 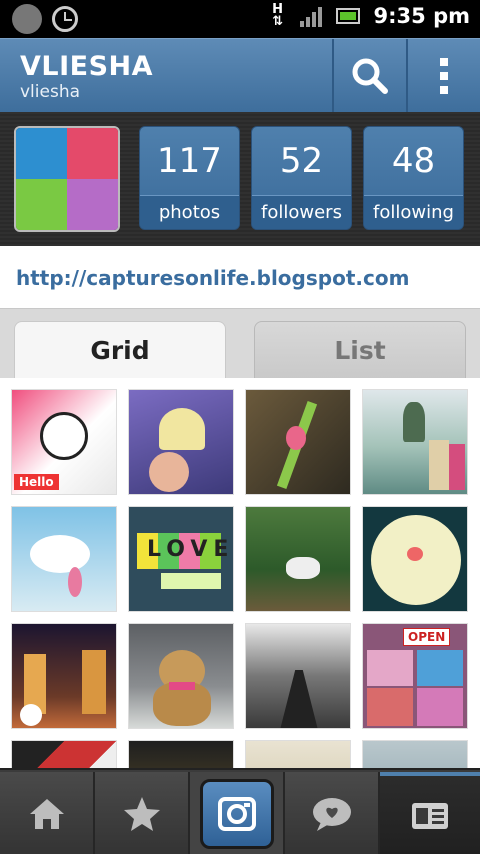 I want to click on following-count: 48, so click(x=413, y=161).